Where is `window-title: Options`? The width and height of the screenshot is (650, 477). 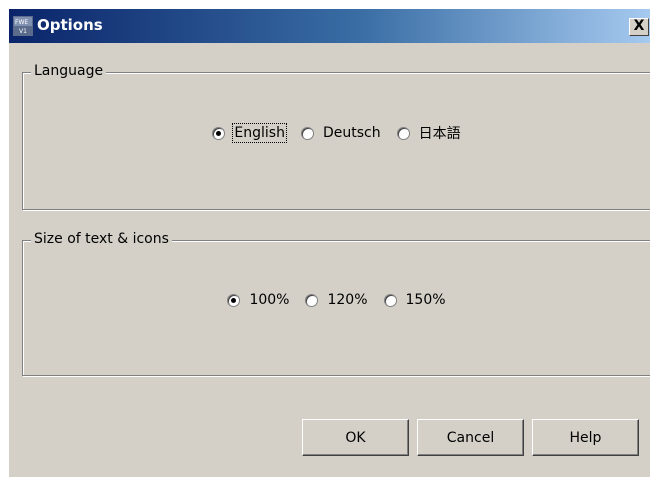 window-title: Options is located at coordinates (70, 25).